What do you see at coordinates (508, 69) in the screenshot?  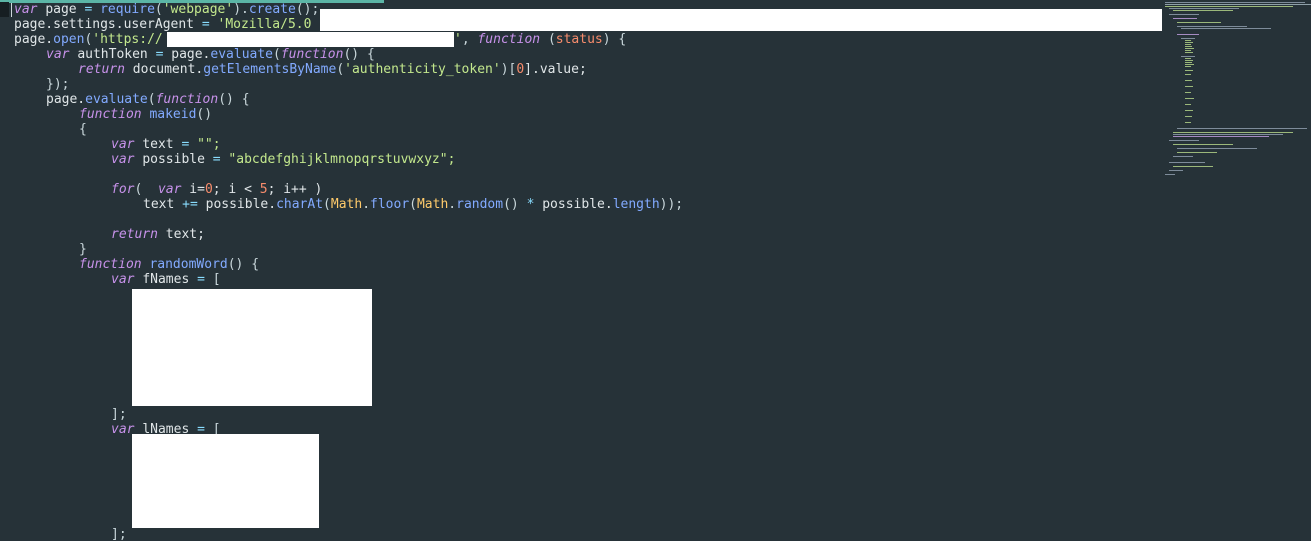 I see `punctuation-token: )[` at bounding box center [508, 69].